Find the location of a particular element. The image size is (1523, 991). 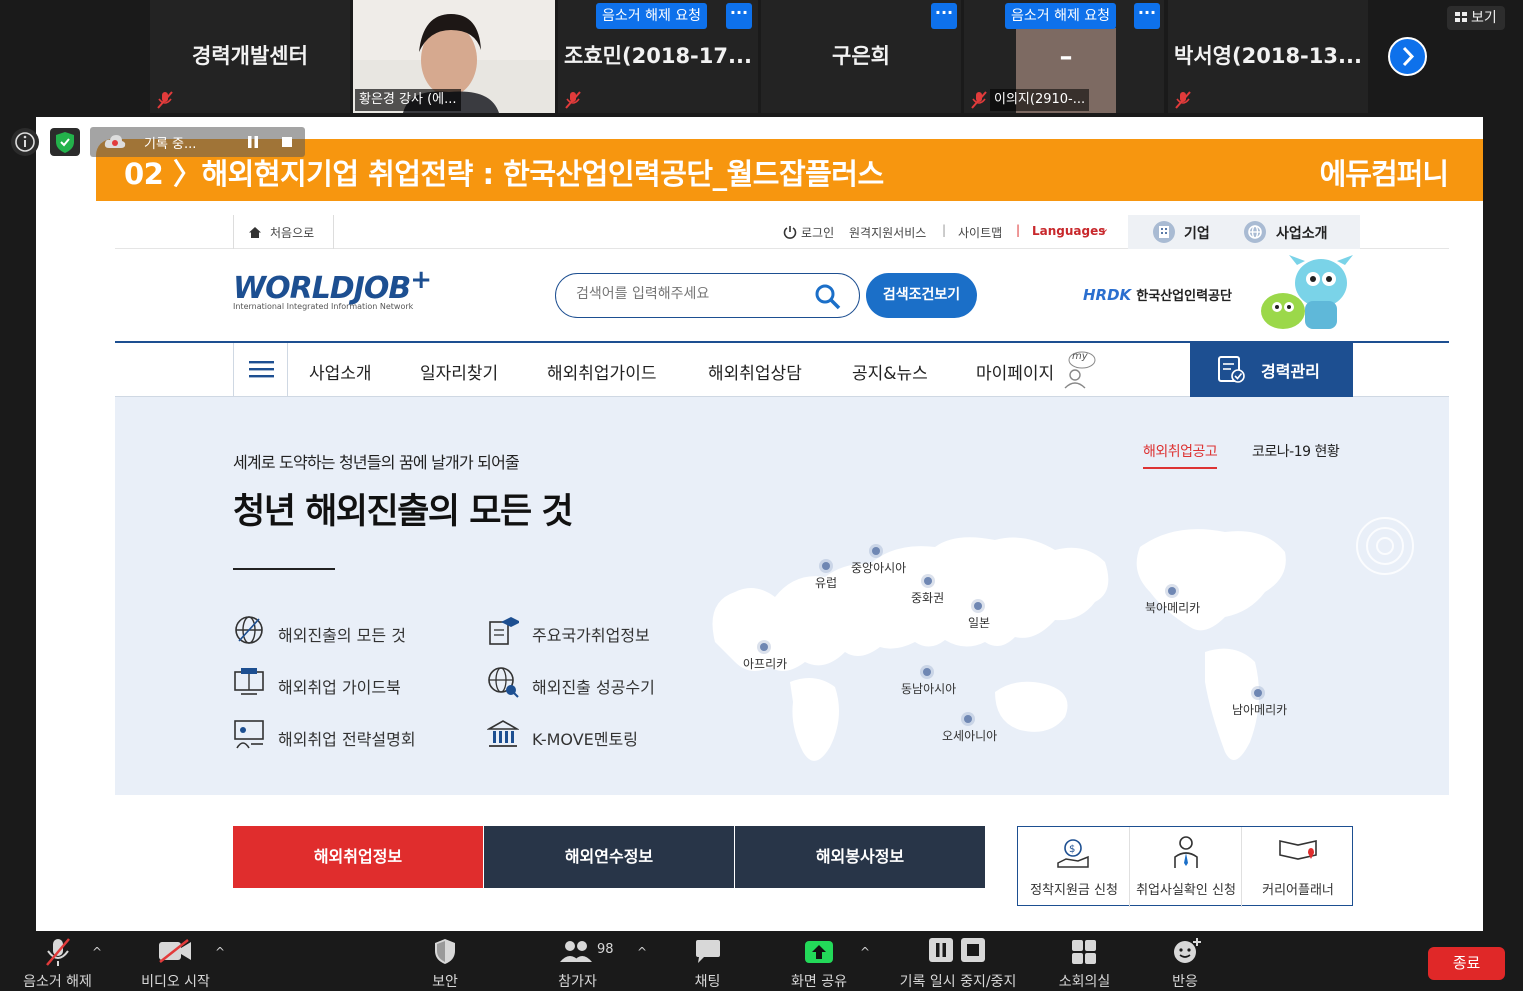

region-oceania: 오세아니아 is located at coordinates (969, 735).